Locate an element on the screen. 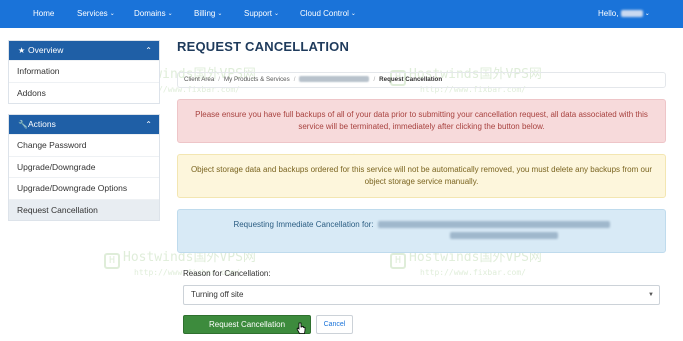 The width and height of the screenshot is (683, 341). nav-home: Home is located at coordinates (43, 14).